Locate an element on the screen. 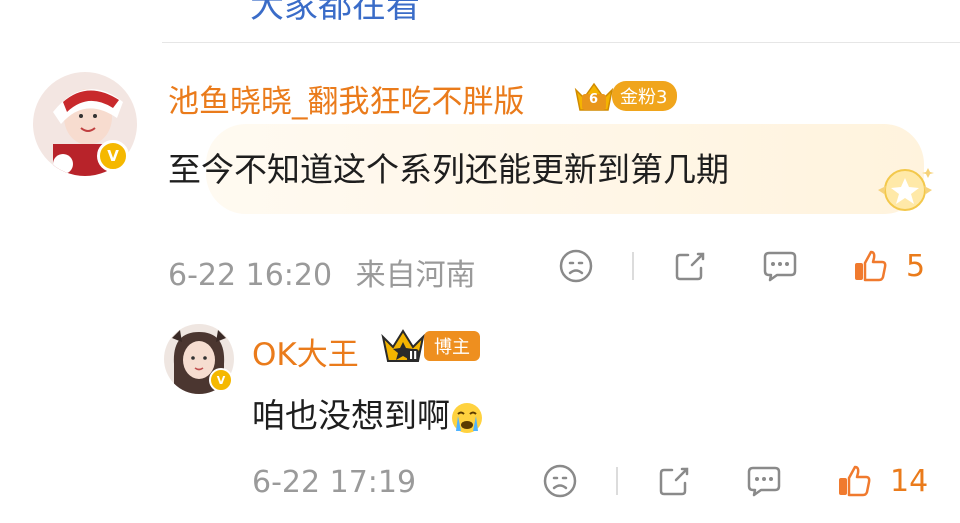 This screenshot has height=523, width=960. crown-icon: 6 is located at coordinates (594, 96).